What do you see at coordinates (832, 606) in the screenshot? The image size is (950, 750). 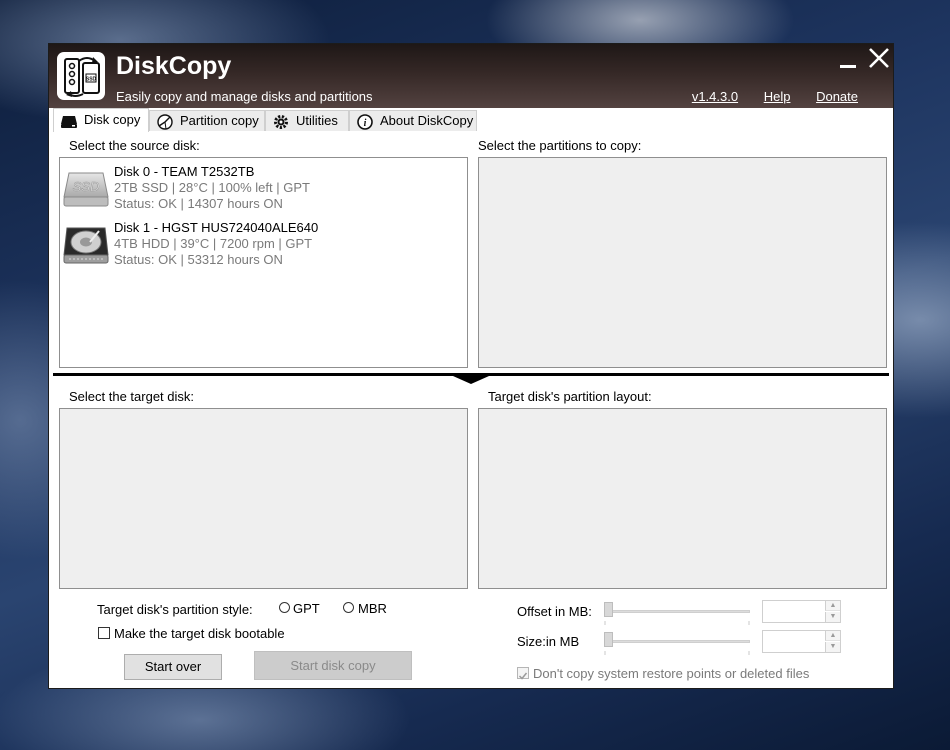 I see `offset-up-icon: ▲` at bounding box center [832, 606].